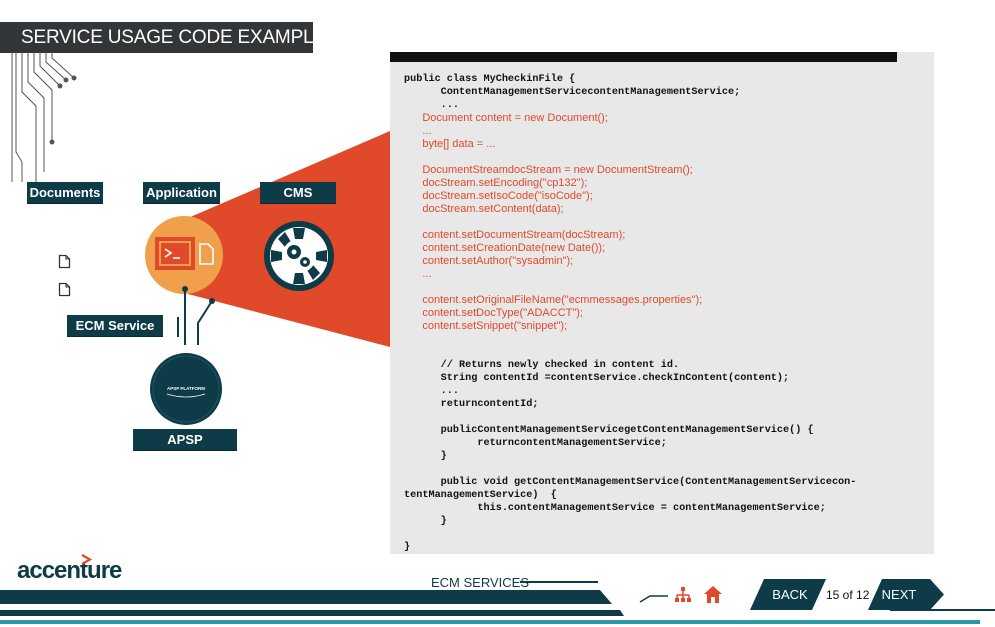  Describe the element at coordinates (181, 193) in the screenshot. I see `application-label: Application` at that location.